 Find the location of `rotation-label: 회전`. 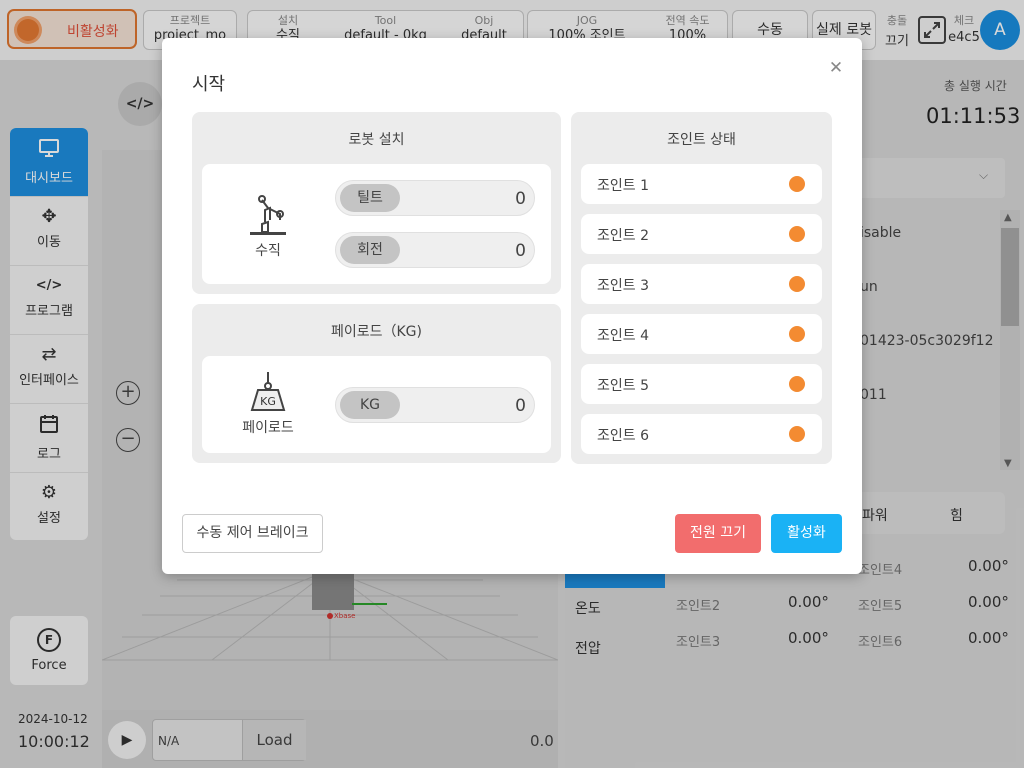

rotation-label: 회전 is located at coordinates (370, 250).